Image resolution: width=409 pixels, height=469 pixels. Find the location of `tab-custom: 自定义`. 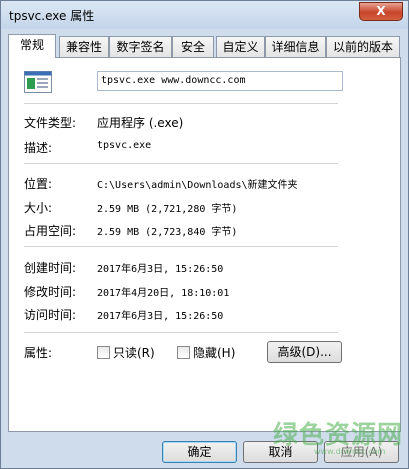

tab-custom: 自定义 is located at coordinates (240, 46).